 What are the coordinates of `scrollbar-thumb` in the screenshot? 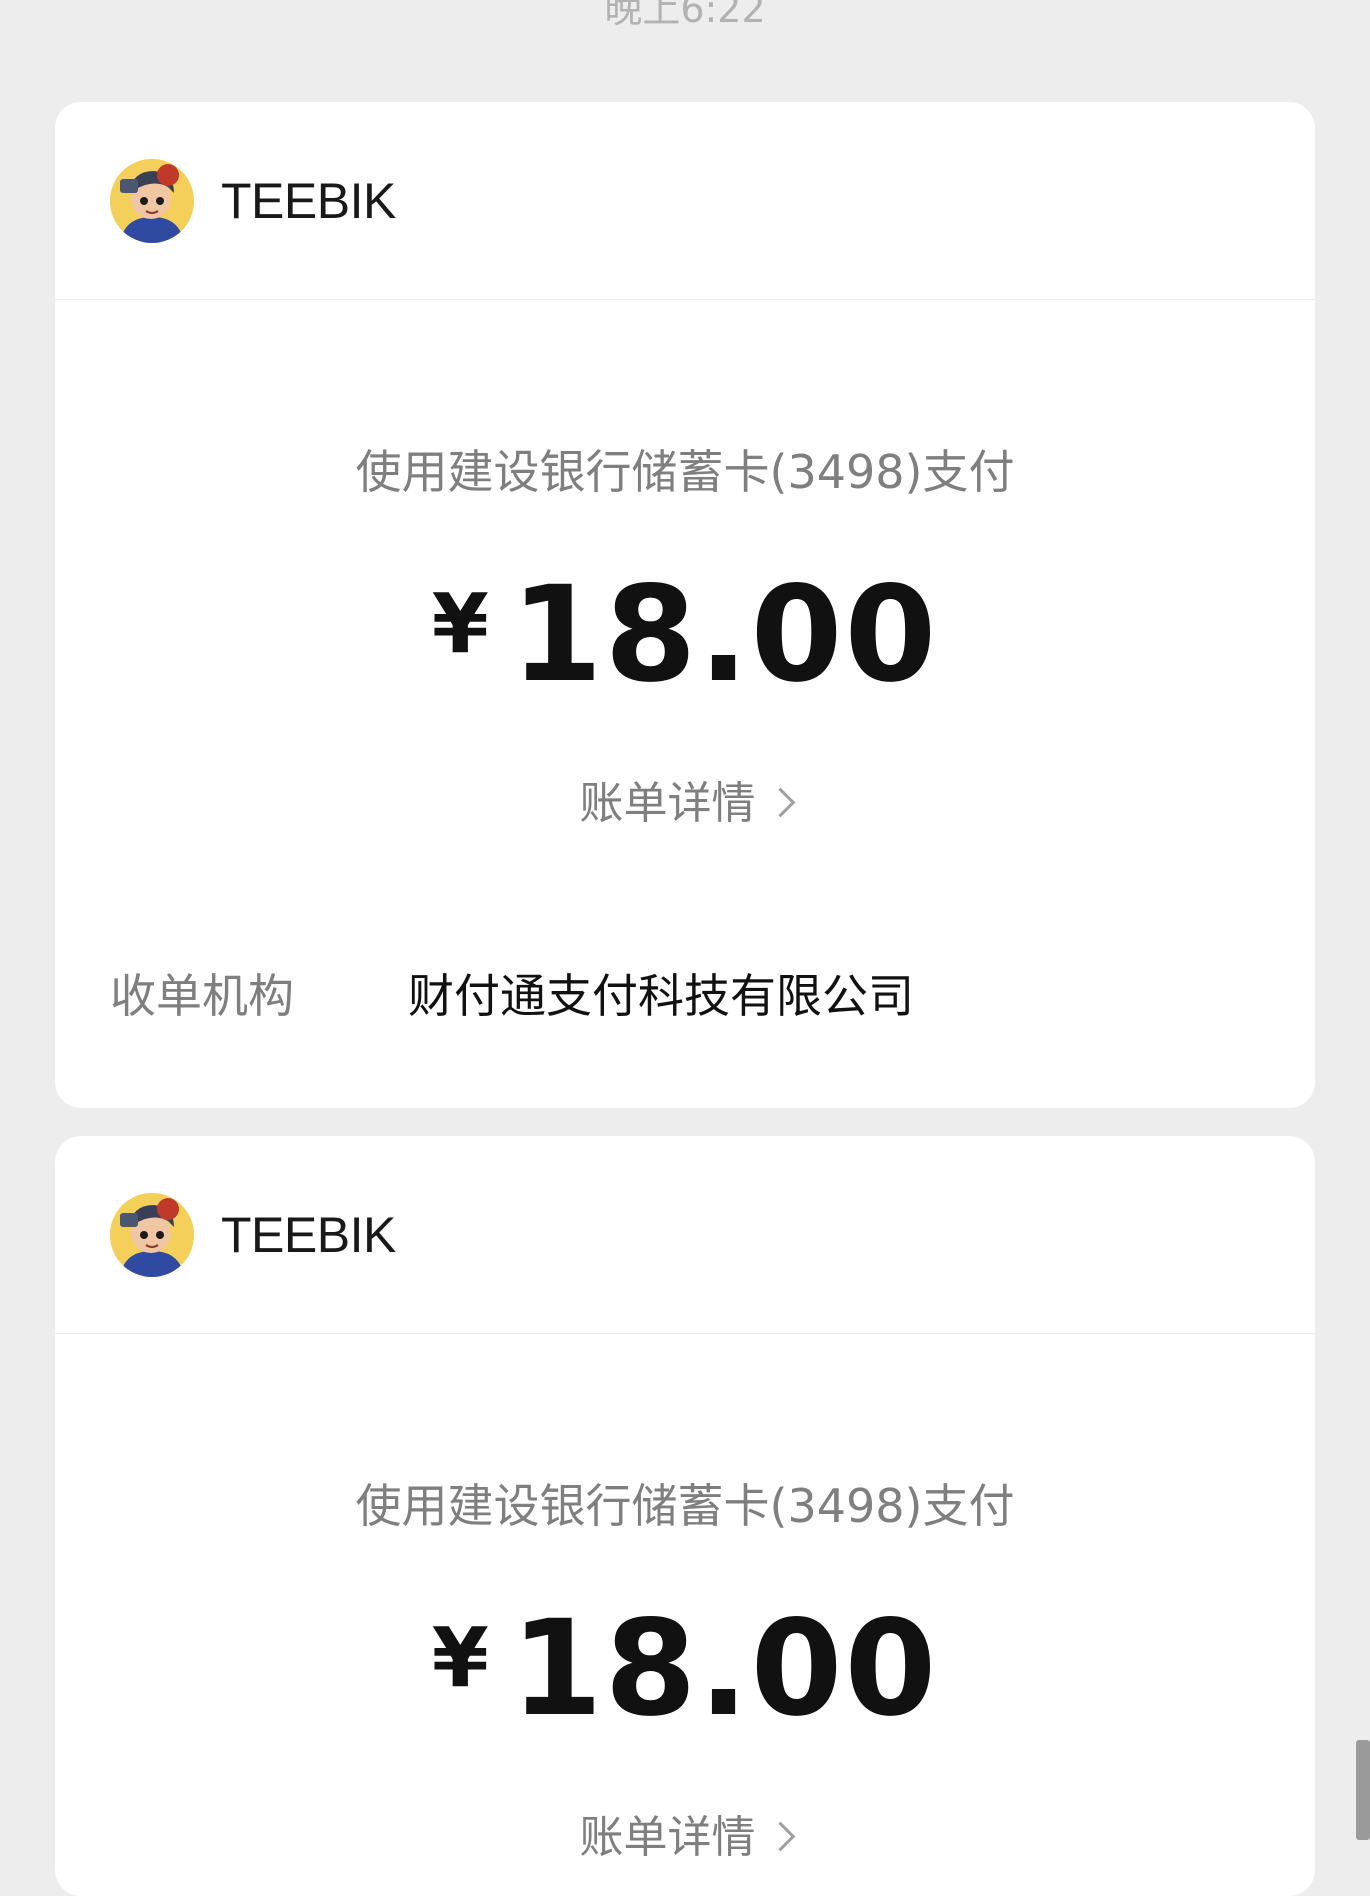 It's located at (1363, 1790).